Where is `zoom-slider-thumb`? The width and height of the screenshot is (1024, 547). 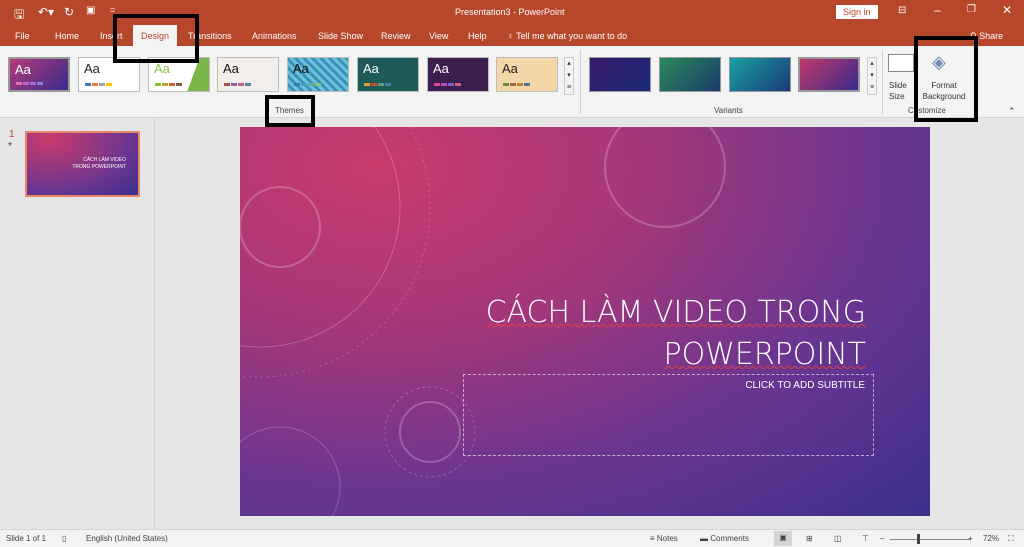 zoom-slider-thumb is located at coordinates (918, 539).